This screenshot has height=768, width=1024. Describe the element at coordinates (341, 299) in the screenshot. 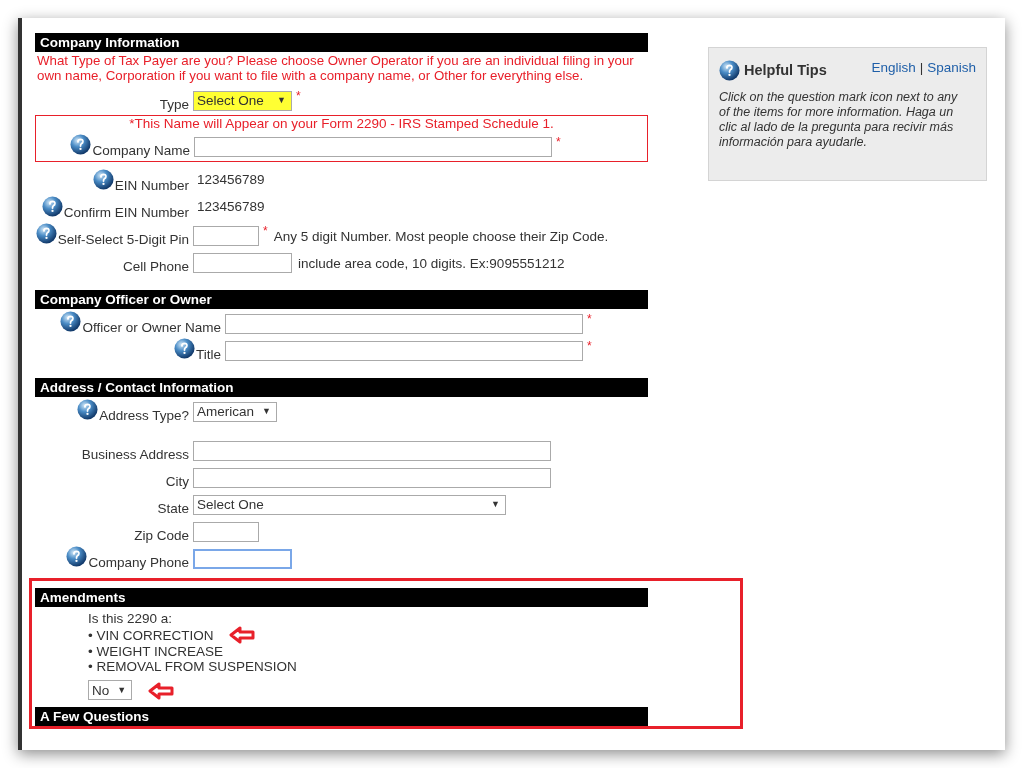

I see `section-header: Company Officer or Owner` at that location.